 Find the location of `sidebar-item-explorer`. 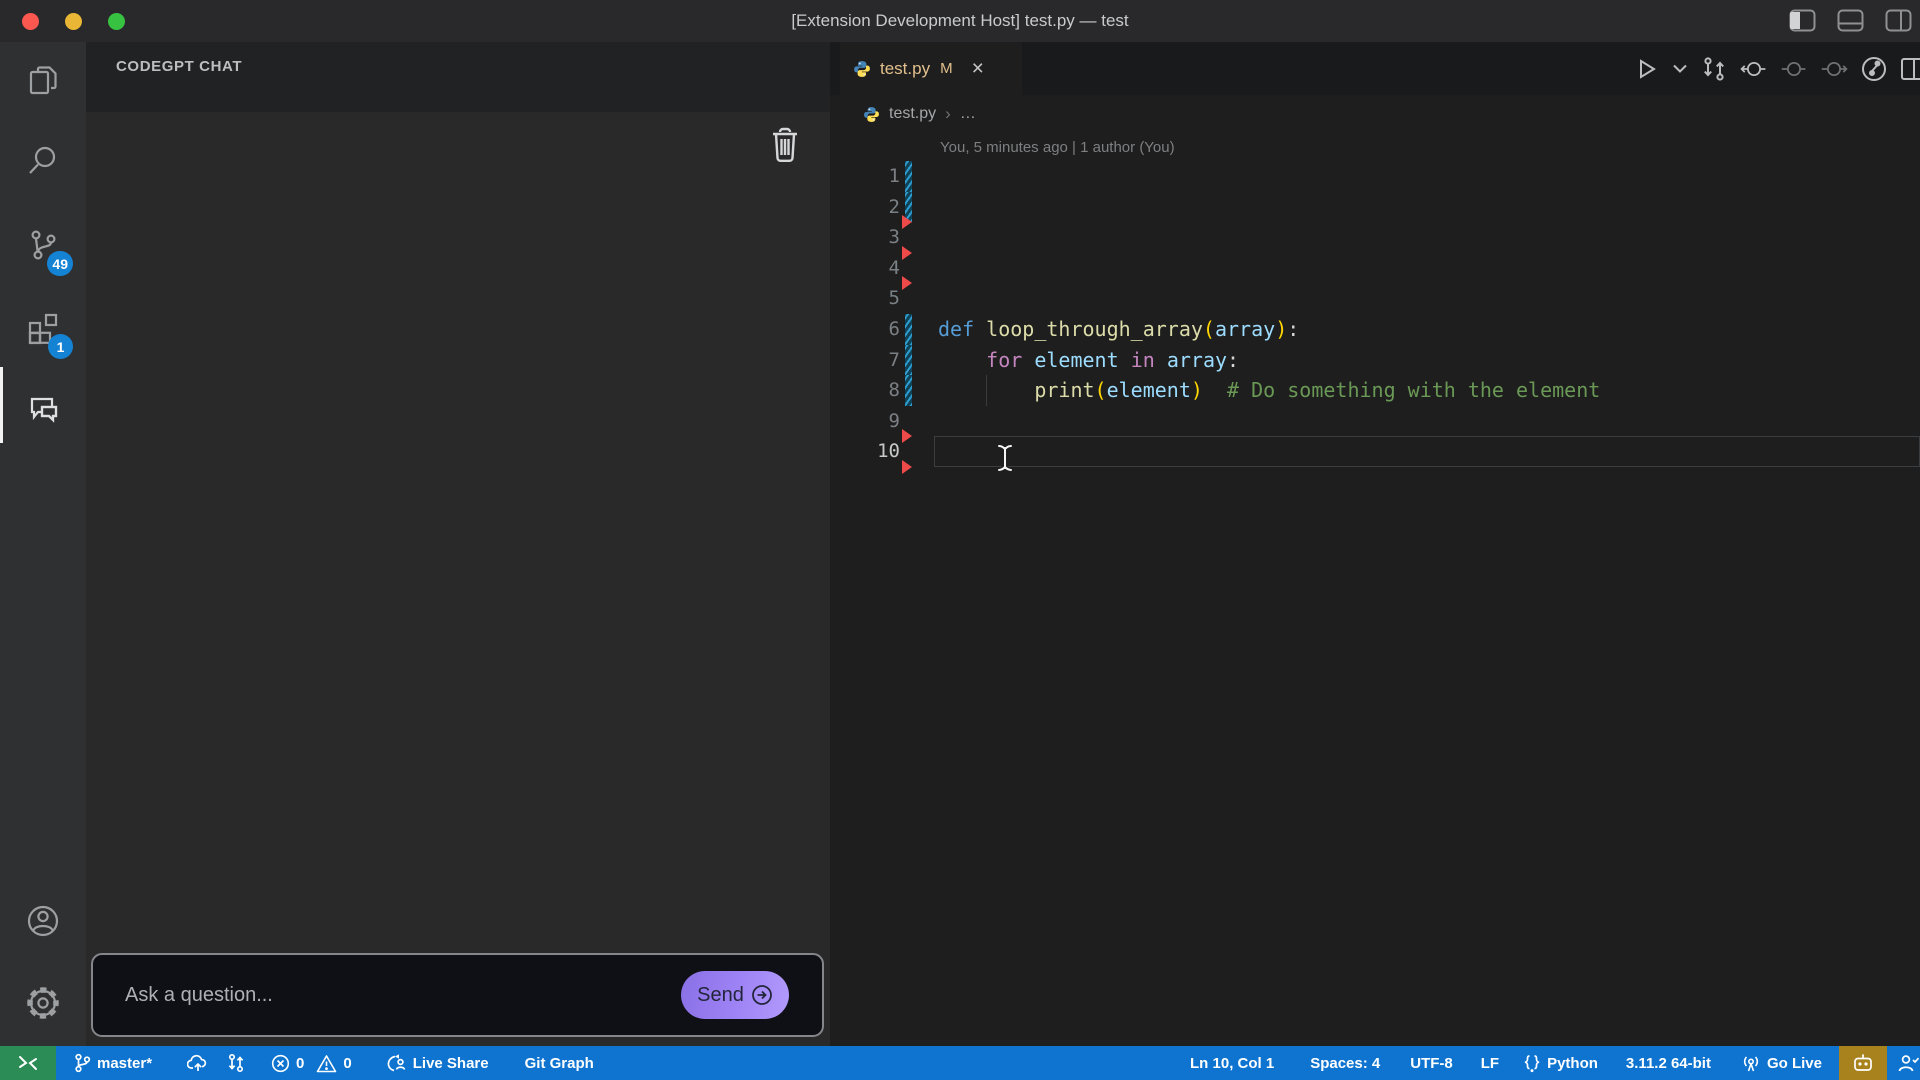

sidebar-item-explorer is located at coordinates (43, 81).